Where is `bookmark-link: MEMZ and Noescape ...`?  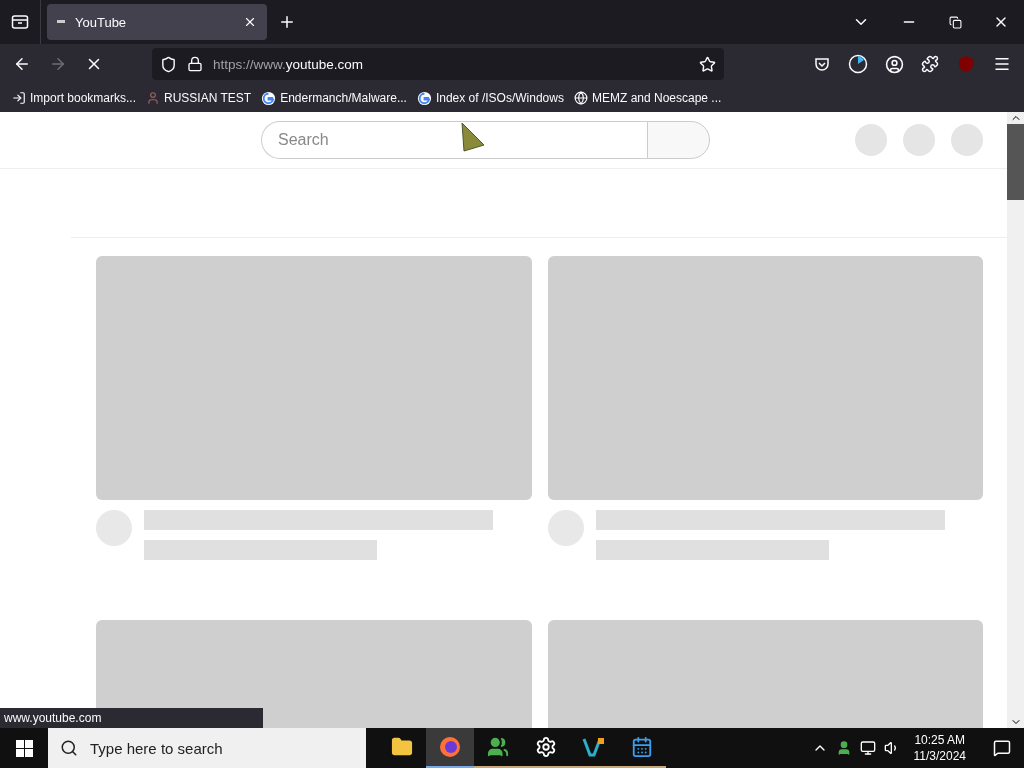 bookmark-link: MEMZ and Noescape ... is located at coordinates (656, 98).